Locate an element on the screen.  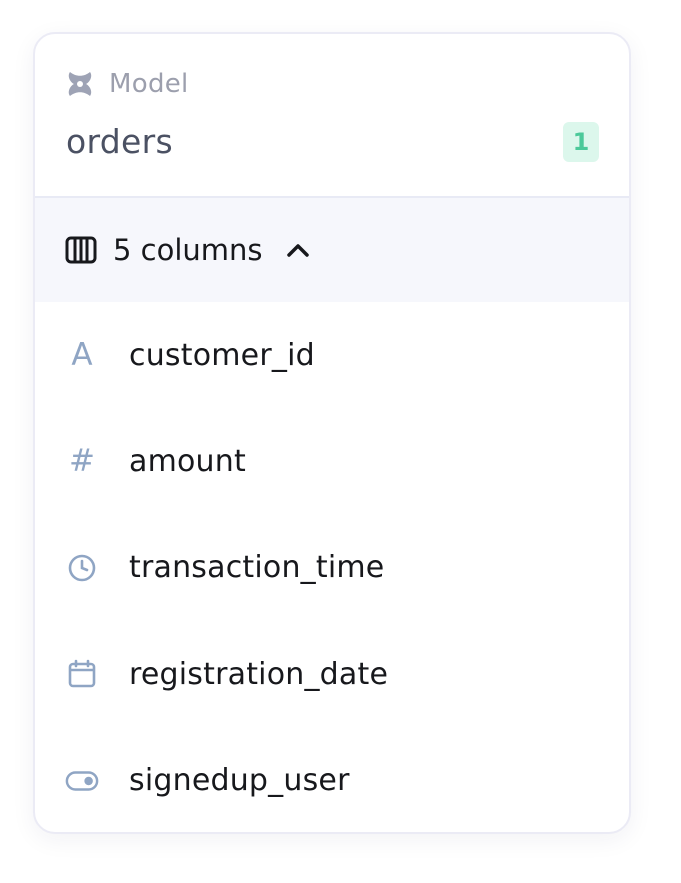
column-row-transaction-time: transaction_time is located at coordinates (332, 568).